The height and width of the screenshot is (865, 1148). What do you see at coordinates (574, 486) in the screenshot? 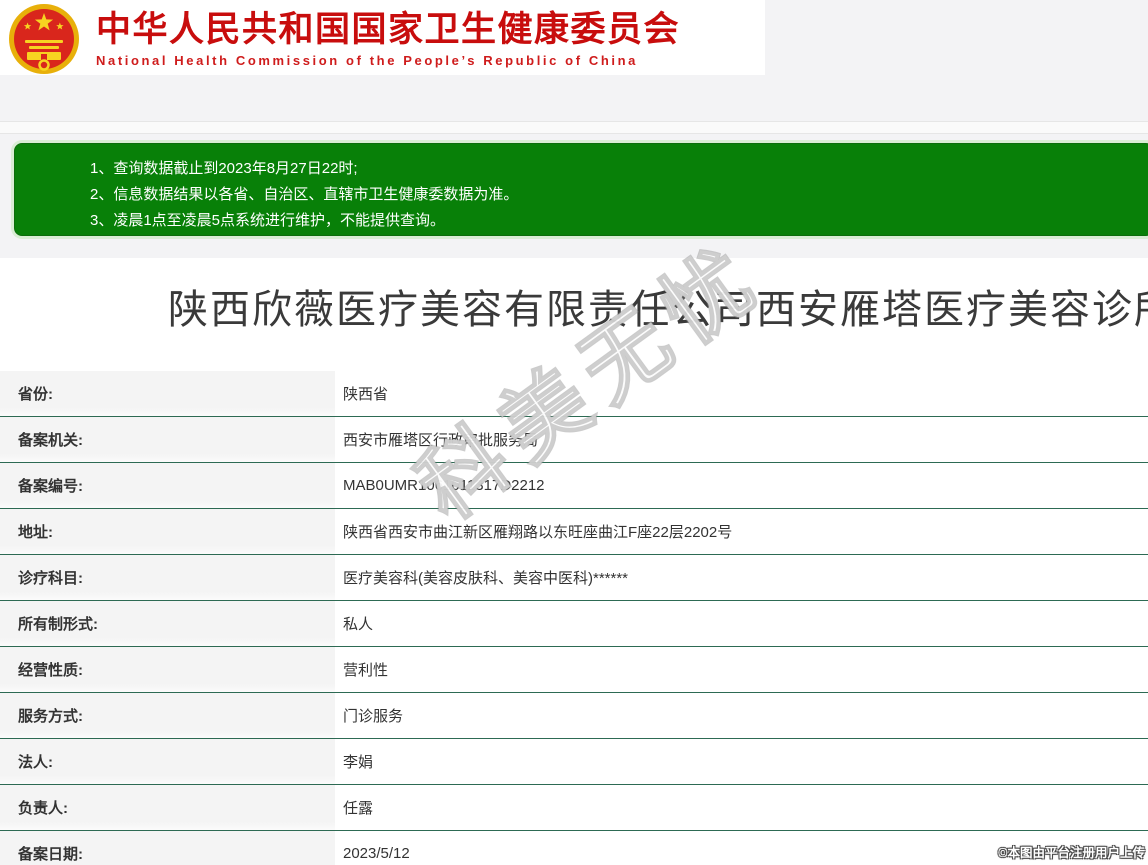
I see `table-row: 备案编号: MAB0UMR1061011317D2212` at bounding box center [574, 486].